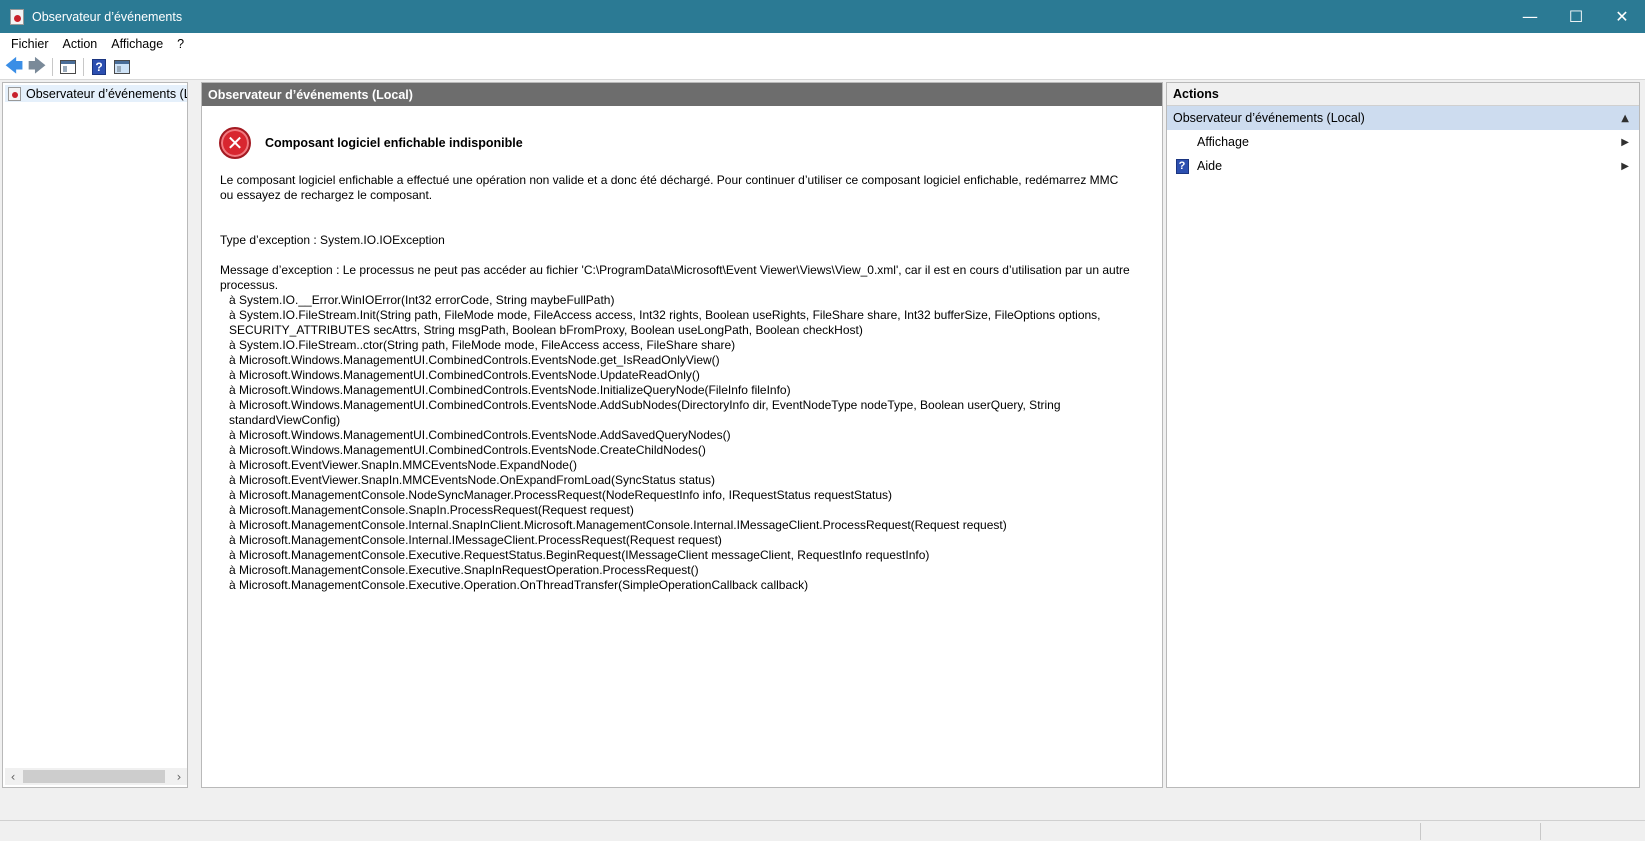 The width and height of the screenshot is (1645, 841). Describe the element at coordinates (1403, 166) in the screenshot. I see `action-aide: ? Aide ▶` at that location.